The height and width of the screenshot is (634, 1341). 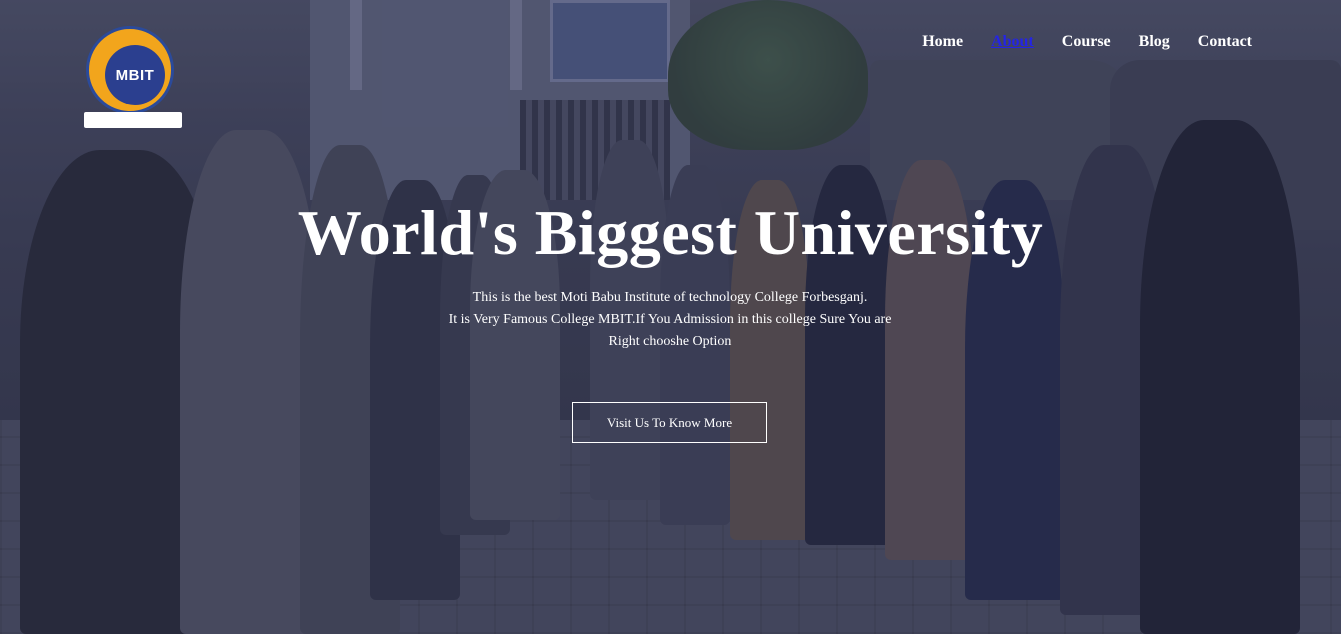 I want to click on nav-link-about: About, so click(x=1012, y=42).